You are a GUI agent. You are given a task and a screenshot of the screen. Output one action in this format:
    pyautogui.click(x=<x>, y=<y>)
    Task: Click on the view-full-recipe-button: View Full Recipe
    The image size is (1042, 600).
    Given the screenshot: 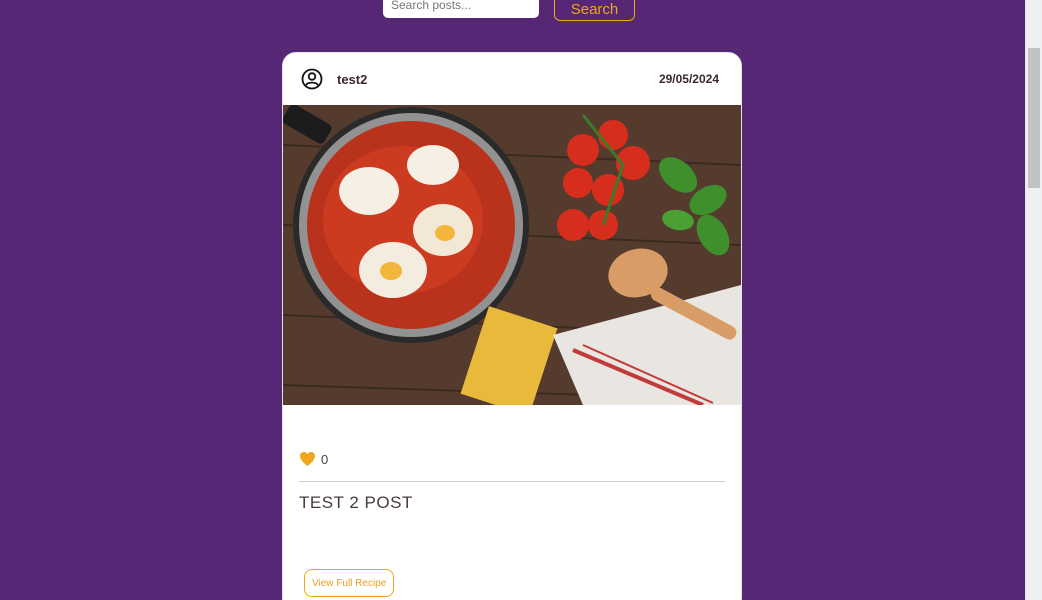 What is the action you would take?
    pyautogui.click(x=349, y=583)
    